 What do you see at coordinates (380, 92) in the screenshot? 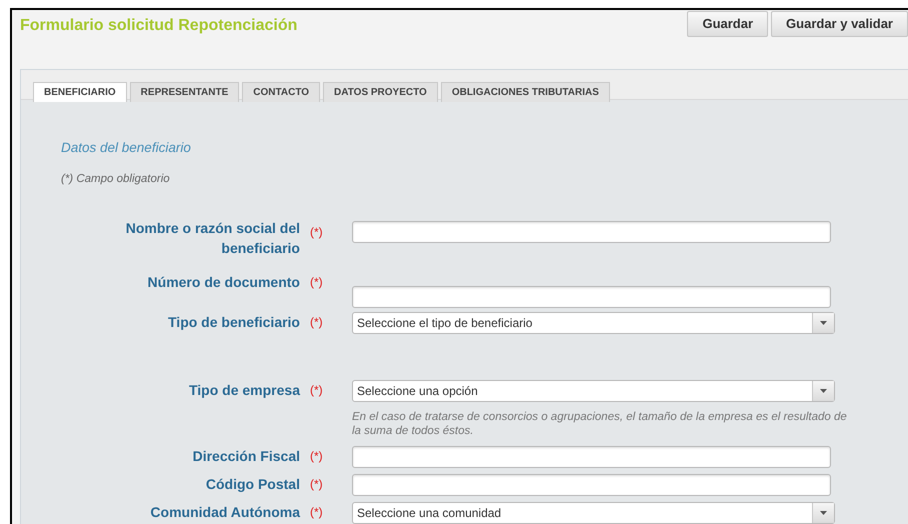
I see `tab: DATOS PROYECTO` at bounding box center [380, 92].